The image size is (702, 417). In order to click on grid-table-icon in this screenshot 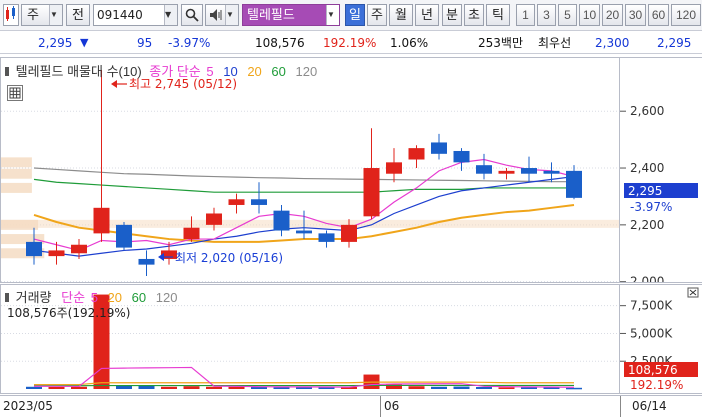, I will do `click(15, 93)`.